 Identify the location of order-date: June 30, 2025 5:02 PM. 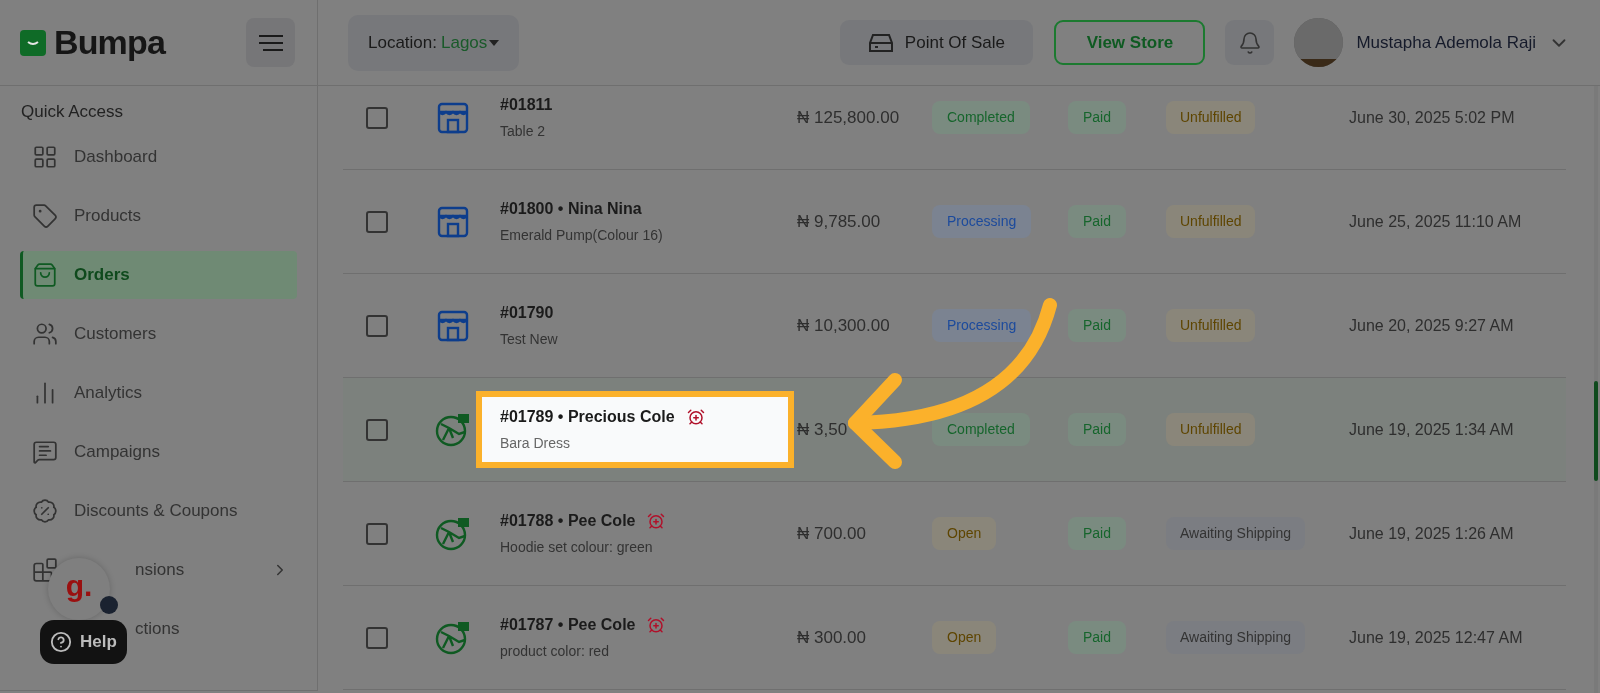
(1432, 117).